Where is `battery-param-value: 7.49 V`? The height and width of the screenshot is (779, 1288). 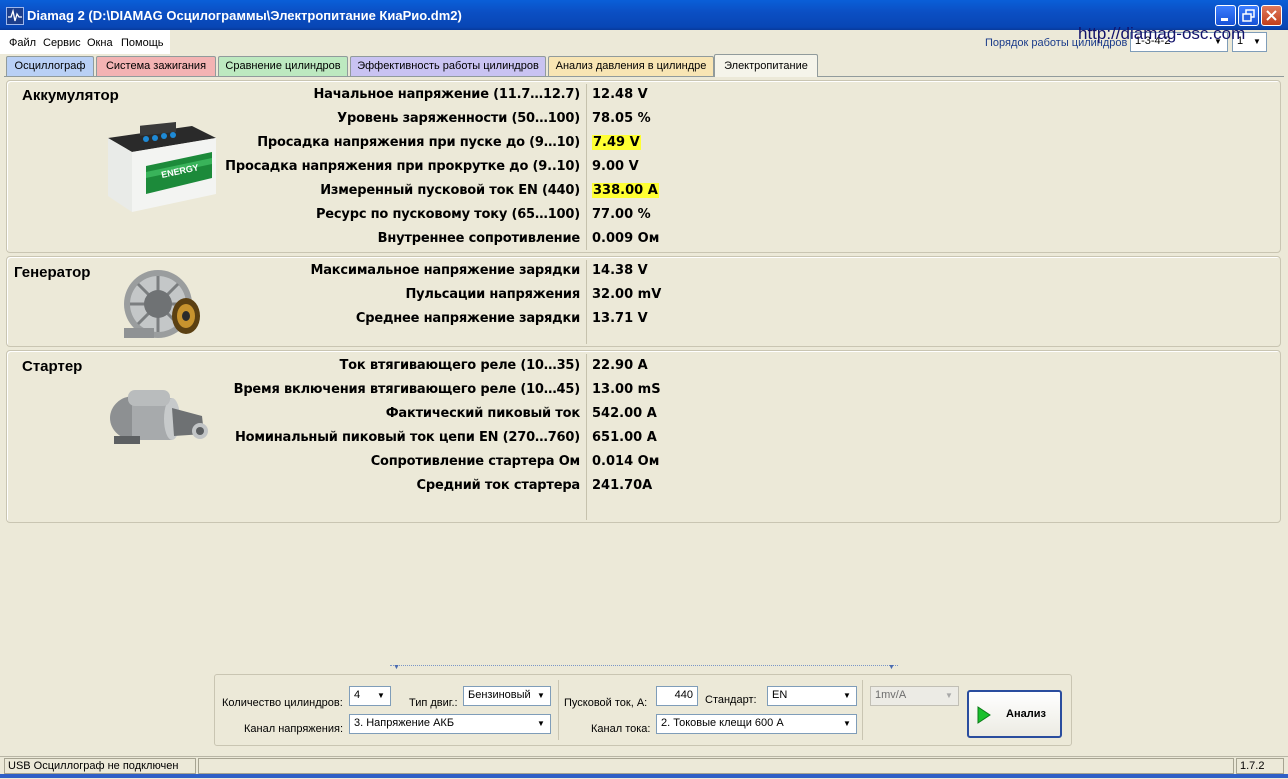 battery-param-value: 7.49 V is located at coordinates (616, 142).